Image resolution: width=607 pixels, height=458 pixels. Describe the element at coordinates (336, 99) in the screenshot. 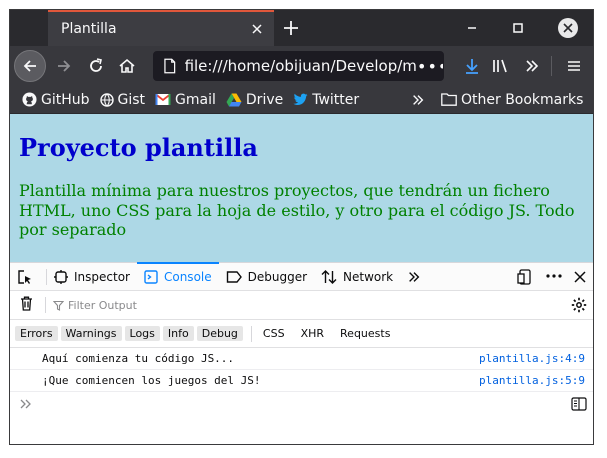

I see `bookmark-twitter-label: Twitter` at that location.